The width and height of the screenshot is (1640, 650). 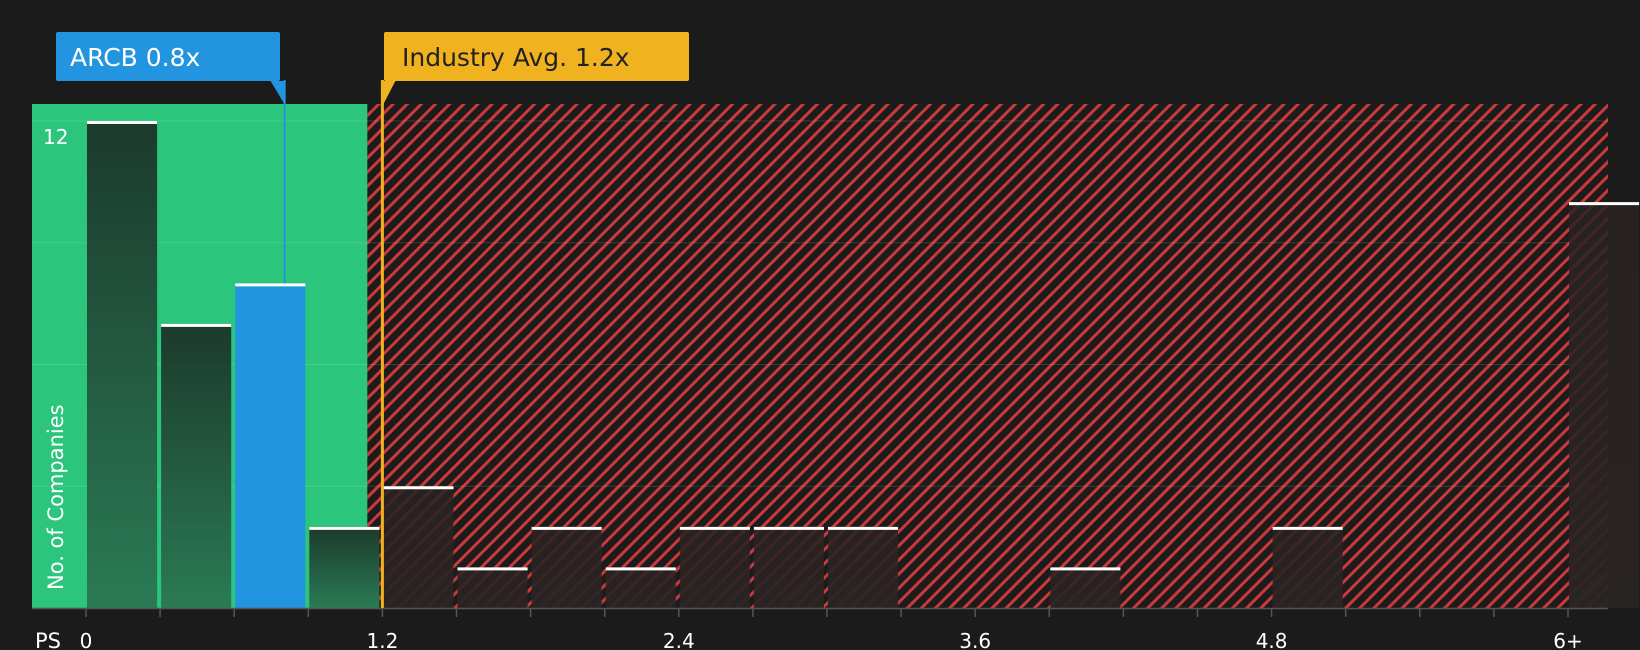 What do you see at coordinates (135, 57) in the screenshot?
I see `company-label: ARCB 0.8x` at bounding box center [135, 57].